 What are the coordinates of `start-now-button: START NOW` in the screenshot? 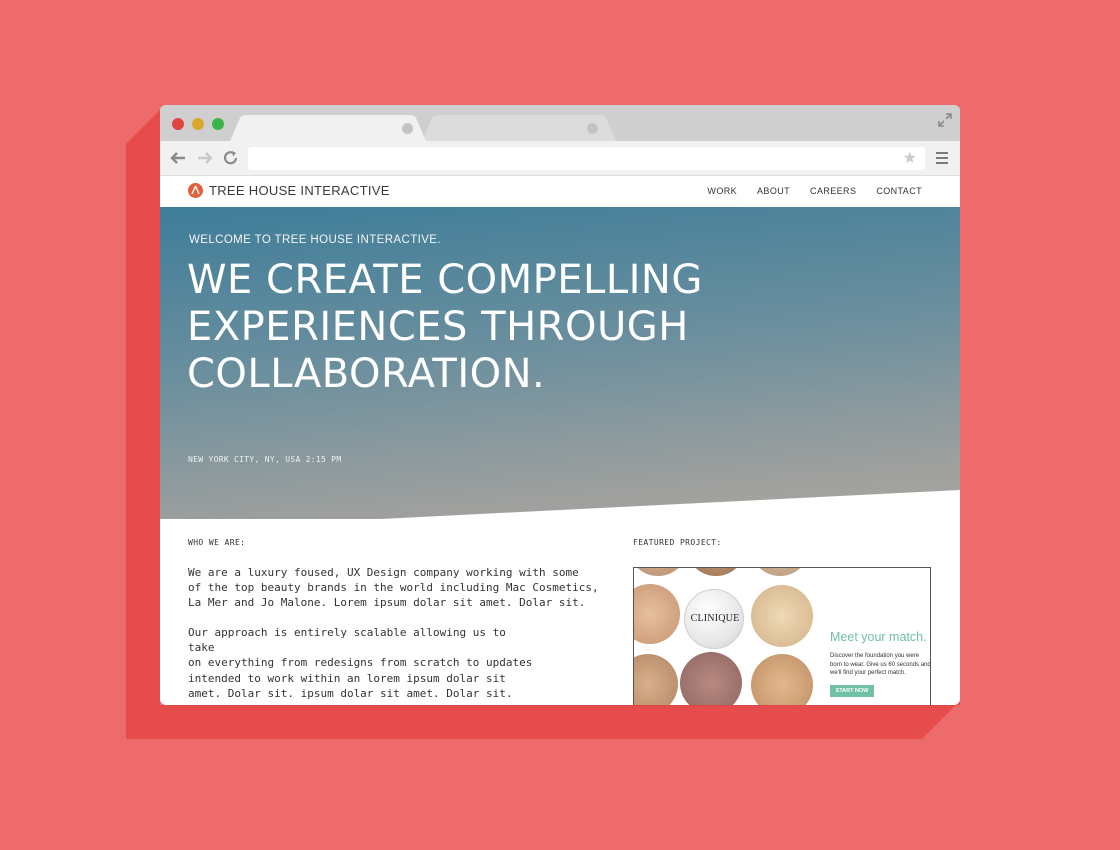 It's located at (852, 691).